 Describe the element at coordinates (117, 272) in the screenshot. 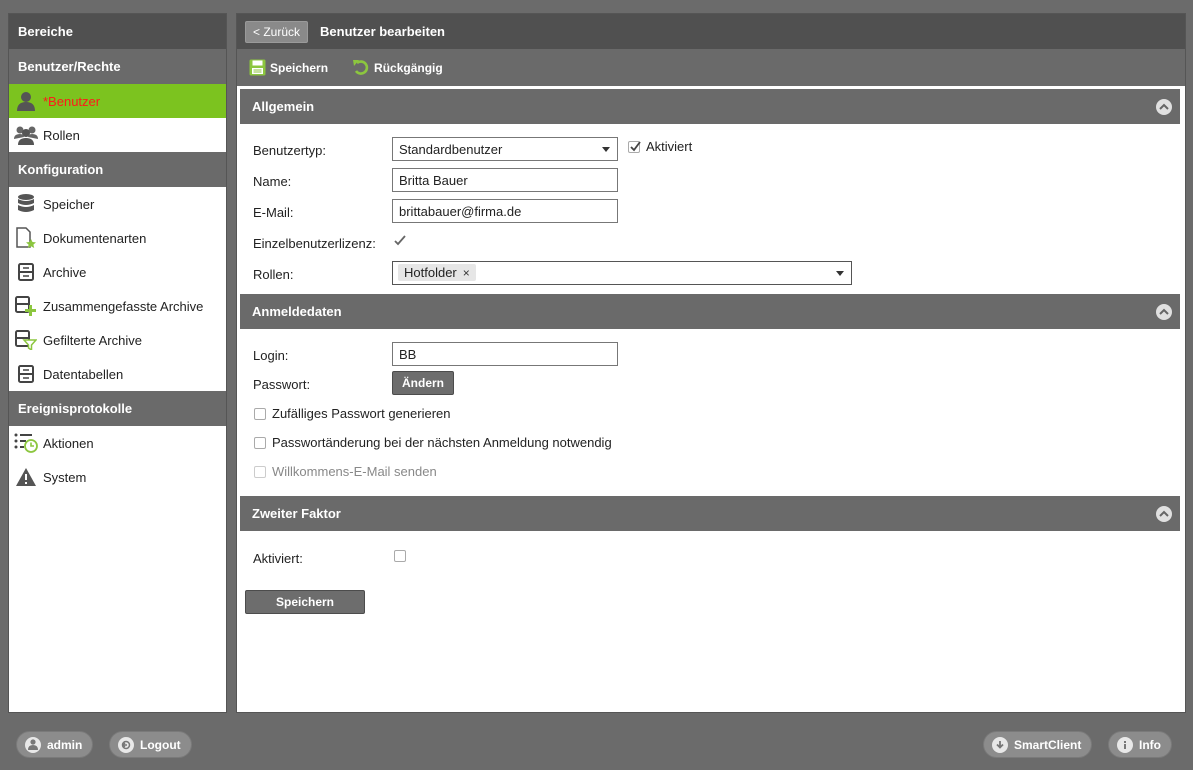

I see `sidebar-item-archive: Archive` at that location.